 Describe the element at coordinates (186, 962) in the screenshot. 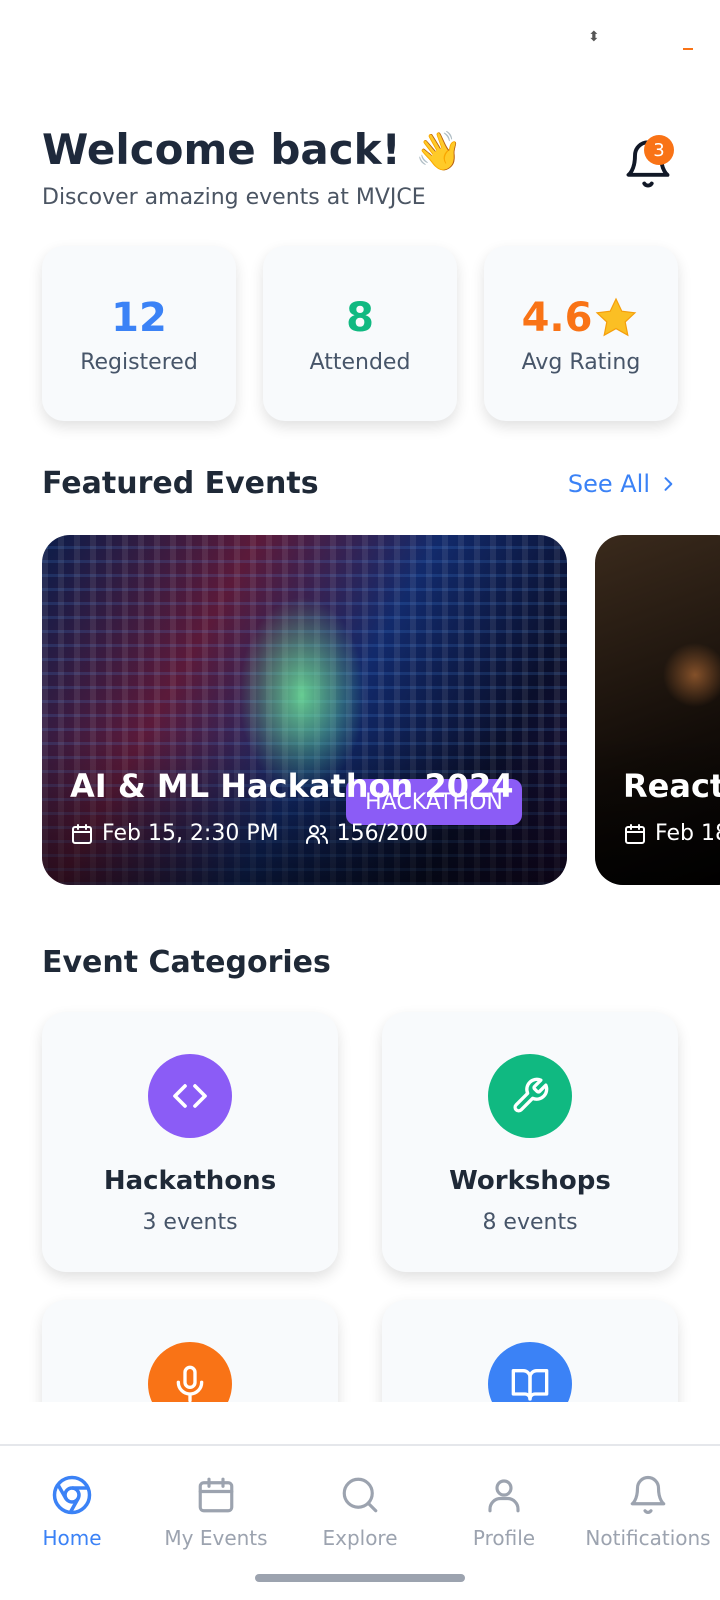

I see `section-title-categories: Event Categories` at that location.